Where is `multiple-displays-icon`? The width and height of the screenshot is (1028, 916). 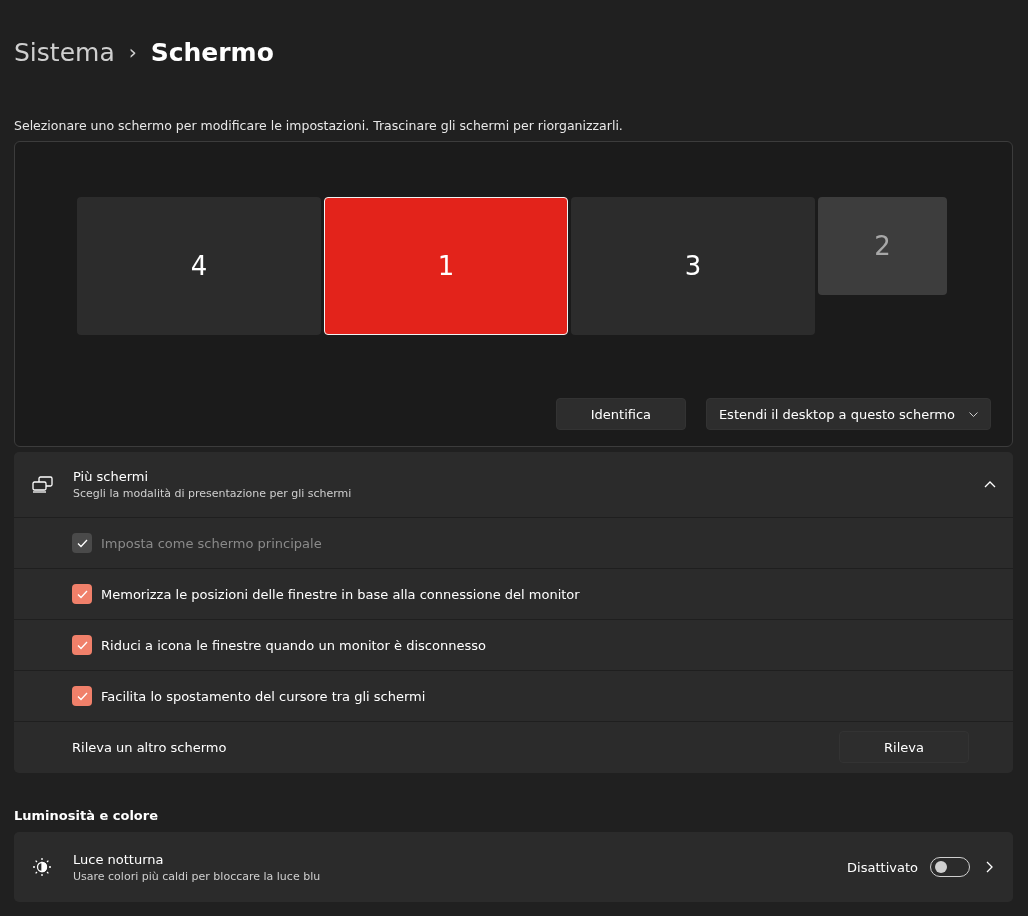
multiple-displays-icon is located at coordinates (42, 484).